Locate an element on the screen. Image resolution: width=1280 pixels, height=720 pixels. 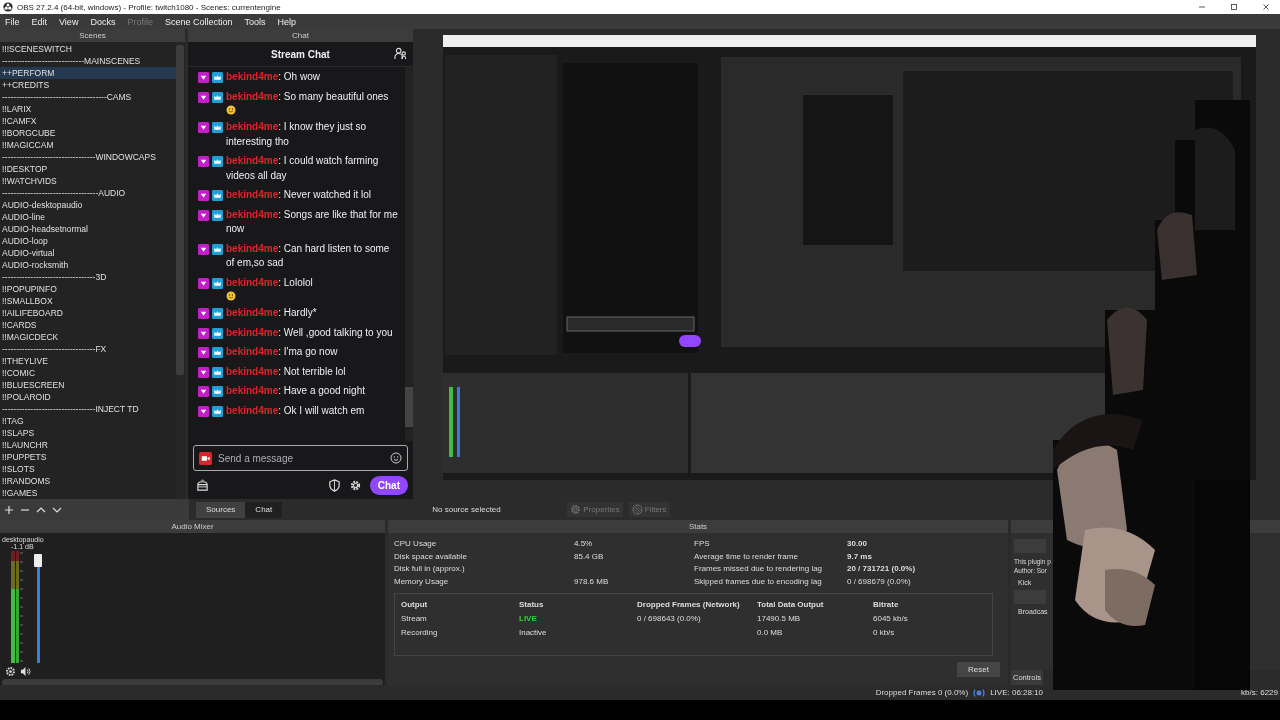
menu-item: Docks is located at coordinates (103, 21).